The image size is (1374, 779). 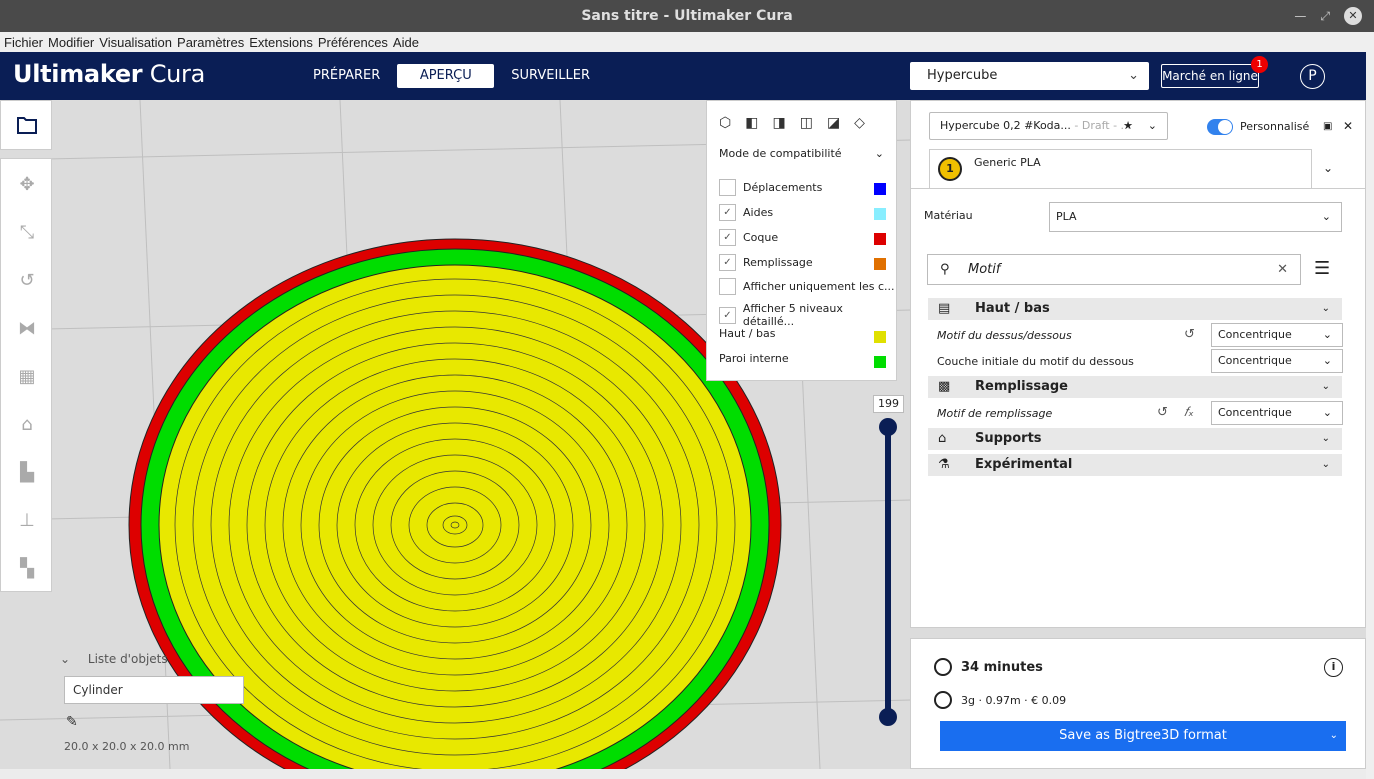 I want to click on minimize-icon: —, so click(x=1300, y=16).